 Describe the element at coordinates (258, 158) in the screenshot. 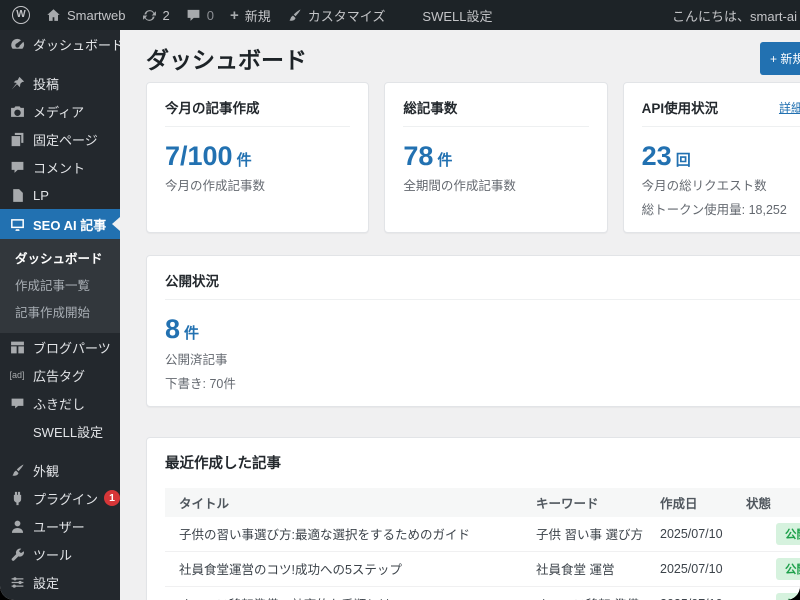

I see `card-monthly-articles: 今月の記事作成 7/100 件 今月の作成記事数` at that location.